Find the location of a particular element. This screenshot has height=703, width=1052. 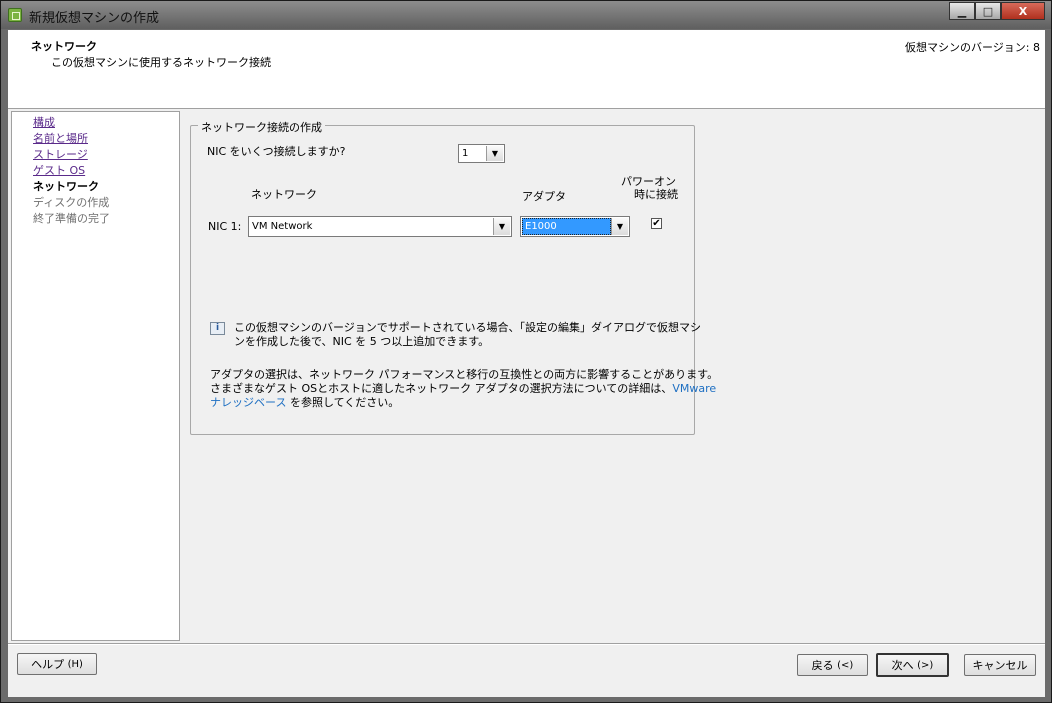

next-button-key: (>) is located at coordinates (925, 665).